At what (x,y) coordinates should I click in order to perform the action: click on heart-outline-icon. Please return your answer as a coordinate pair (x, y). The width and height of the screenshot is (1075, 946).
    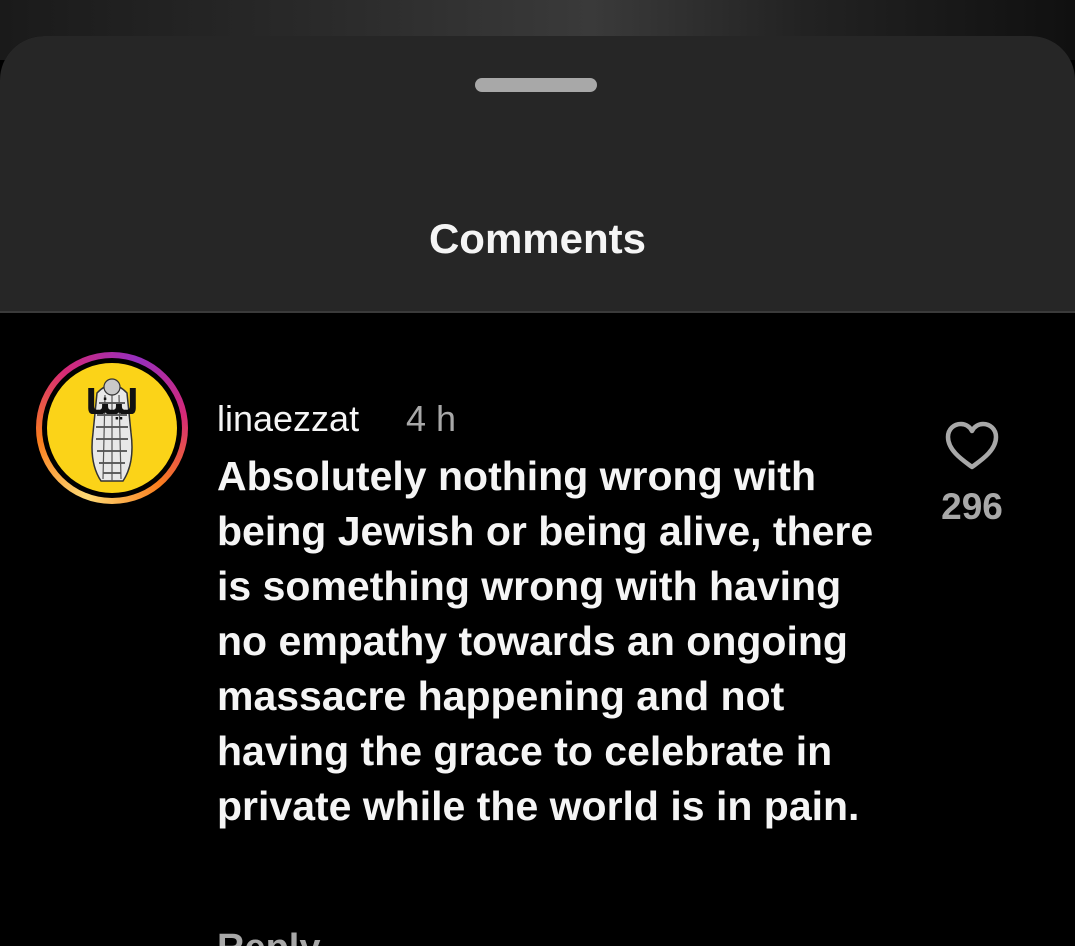
    Looking at the image, I should click on (972, 446).